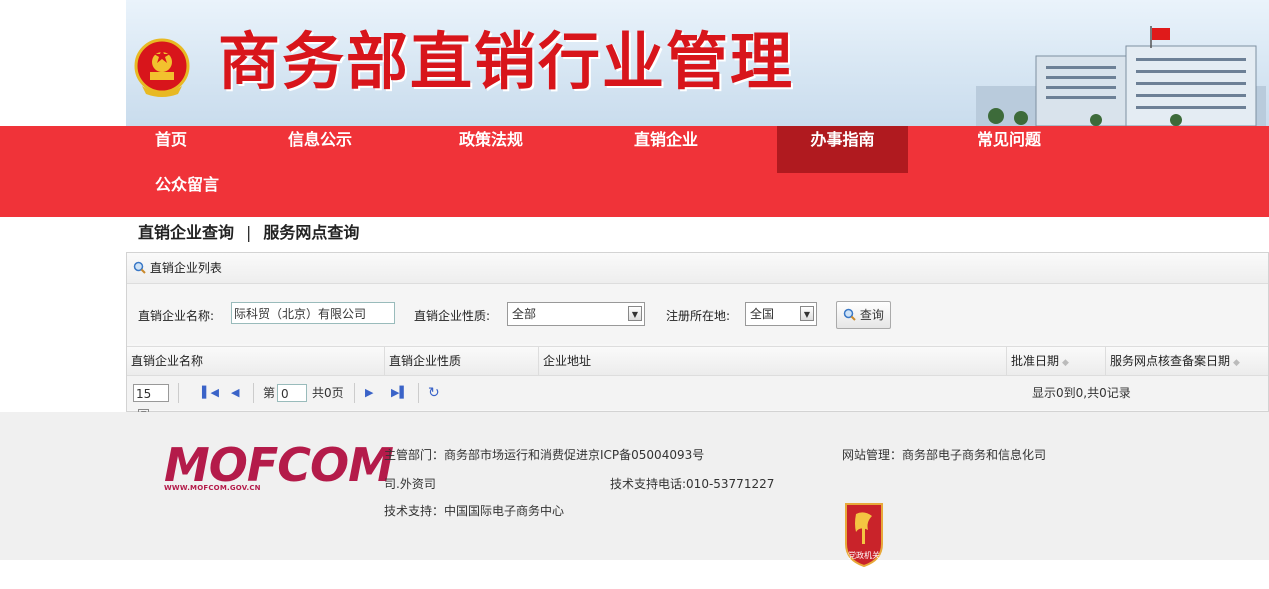 This screenshot has width=1269, height=589. Describe the element at coordinates (434, 393) in the screenshot. I see `refresh-icon: ↻` at that location.